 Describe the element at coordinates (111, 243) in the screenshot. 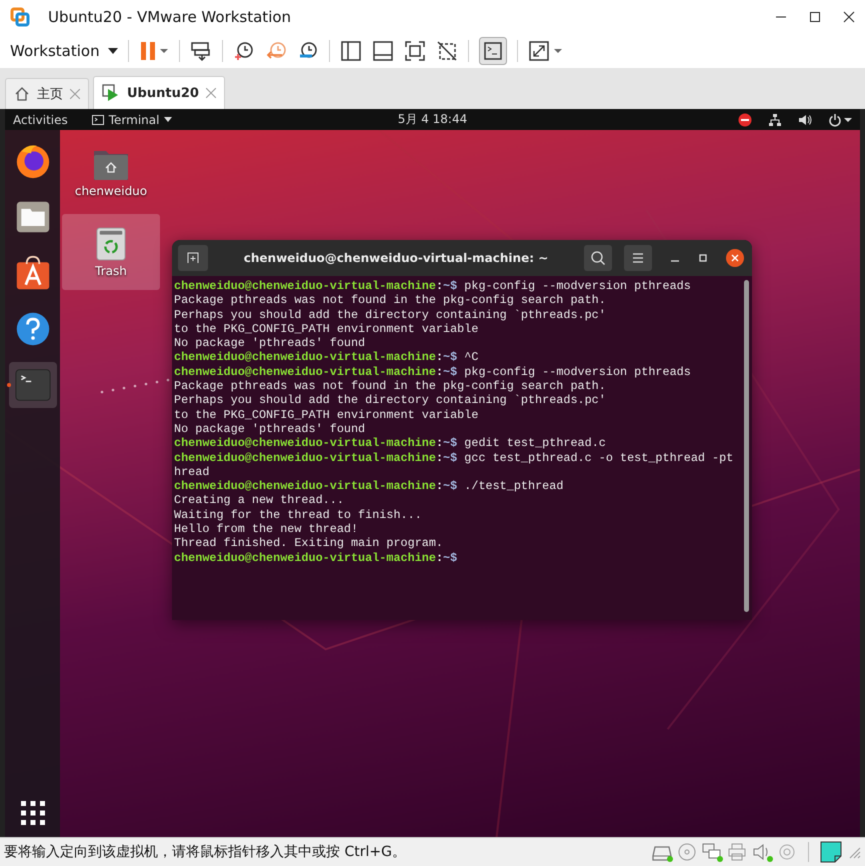

I see `trash-icon` at that location.